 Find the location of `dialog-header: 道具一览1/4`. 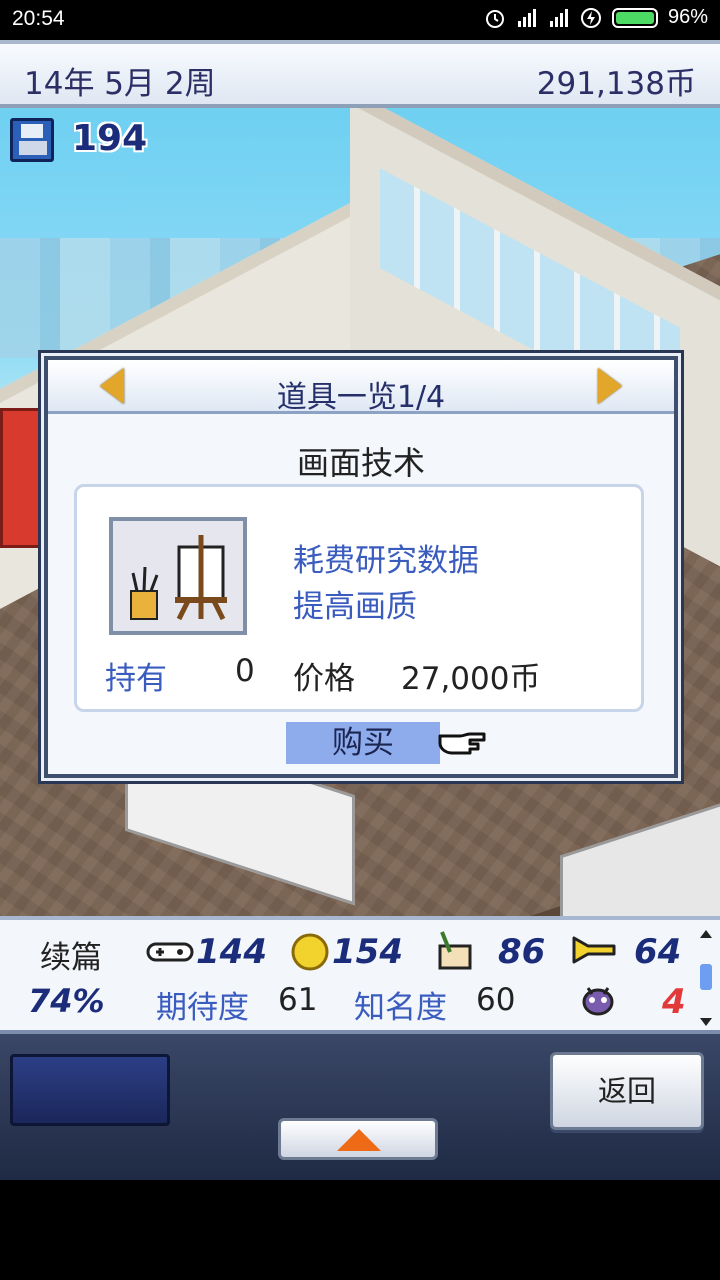

dialog-header: 道具一览1/4 is located at coordinates (361, 387).